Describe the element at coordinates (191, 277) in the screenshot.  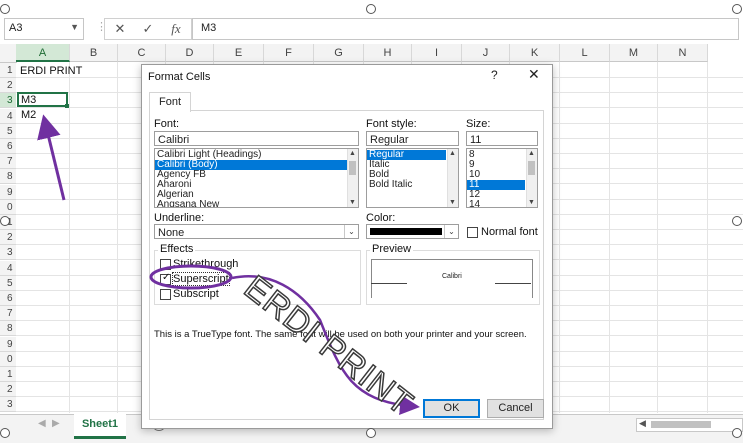
I see `highlight-circle` at that location.